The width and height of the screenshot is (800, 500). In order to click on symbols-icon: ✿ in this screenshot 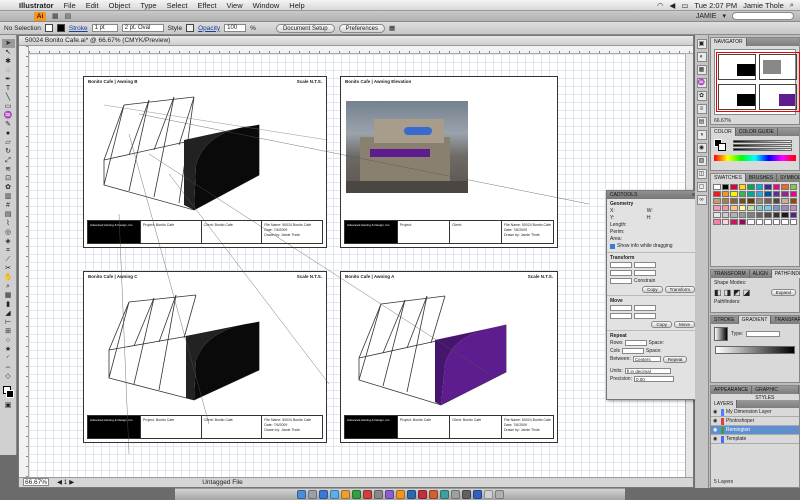, I will do `click(701, 96)`.